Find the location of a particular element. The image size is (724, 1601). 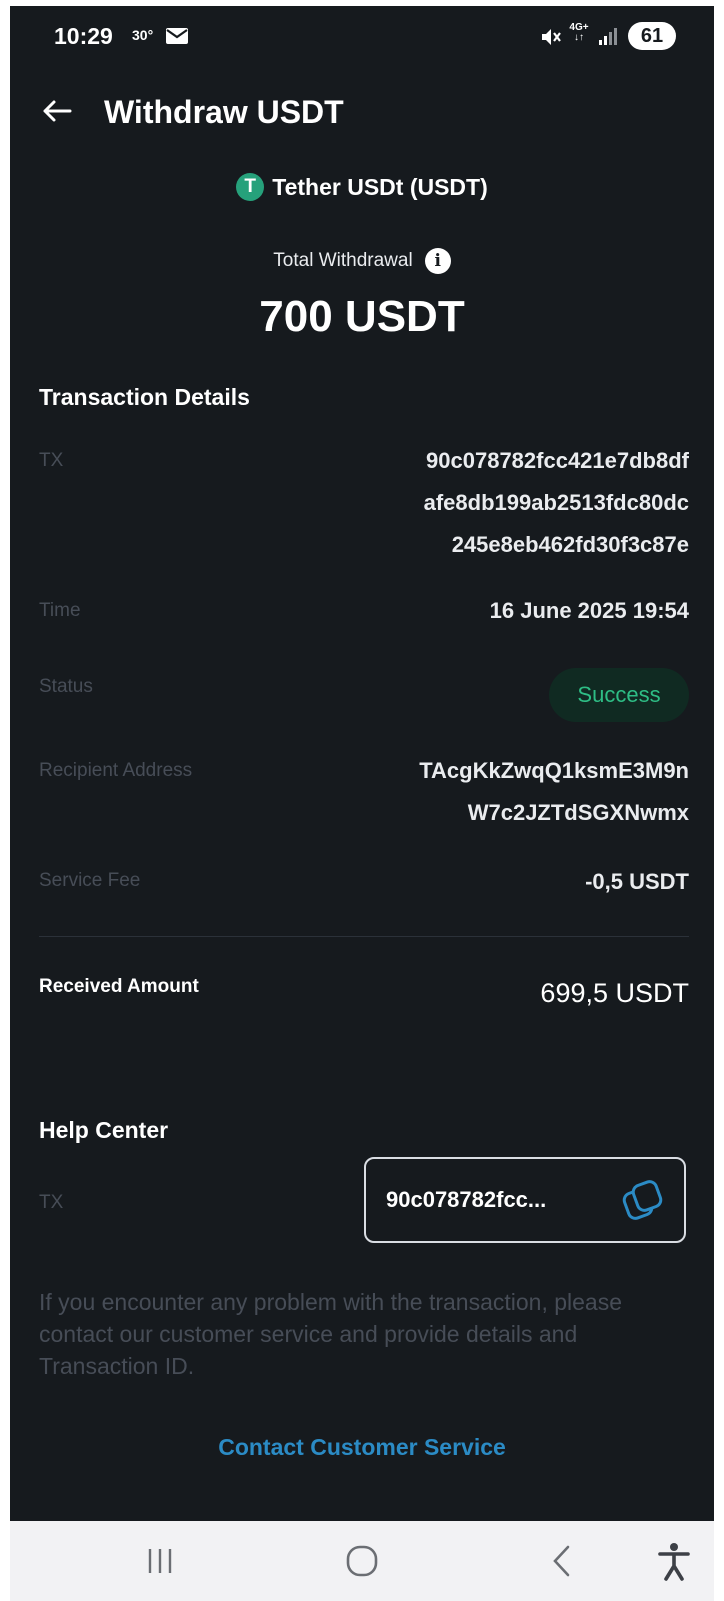

battery-icon: 61 is located at coordinates (652, 36).